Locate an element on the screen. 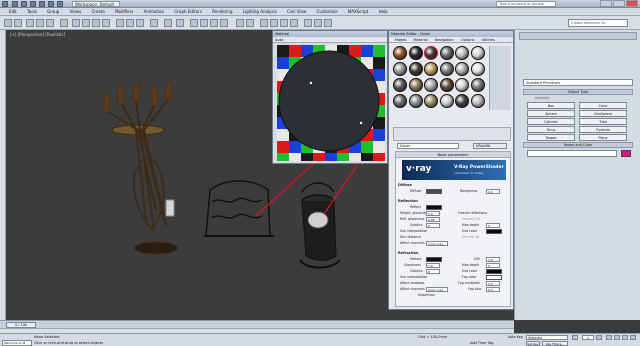  schematic-view-icon is located at coordinates (284, 23).